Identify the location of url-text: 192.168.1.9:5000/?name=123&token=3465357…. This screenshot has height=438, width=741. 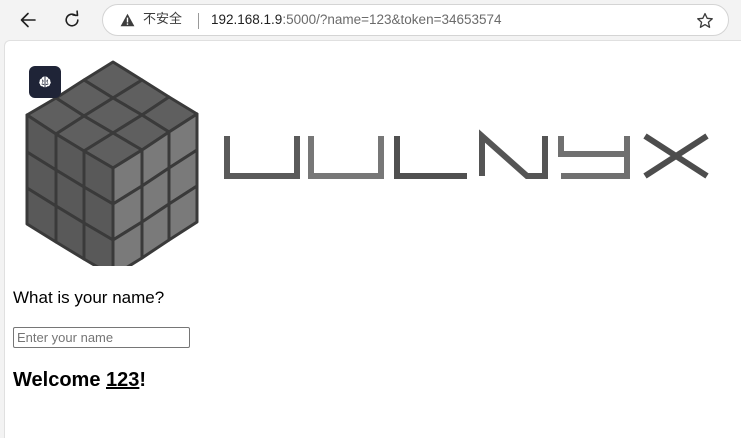
(356, 20).